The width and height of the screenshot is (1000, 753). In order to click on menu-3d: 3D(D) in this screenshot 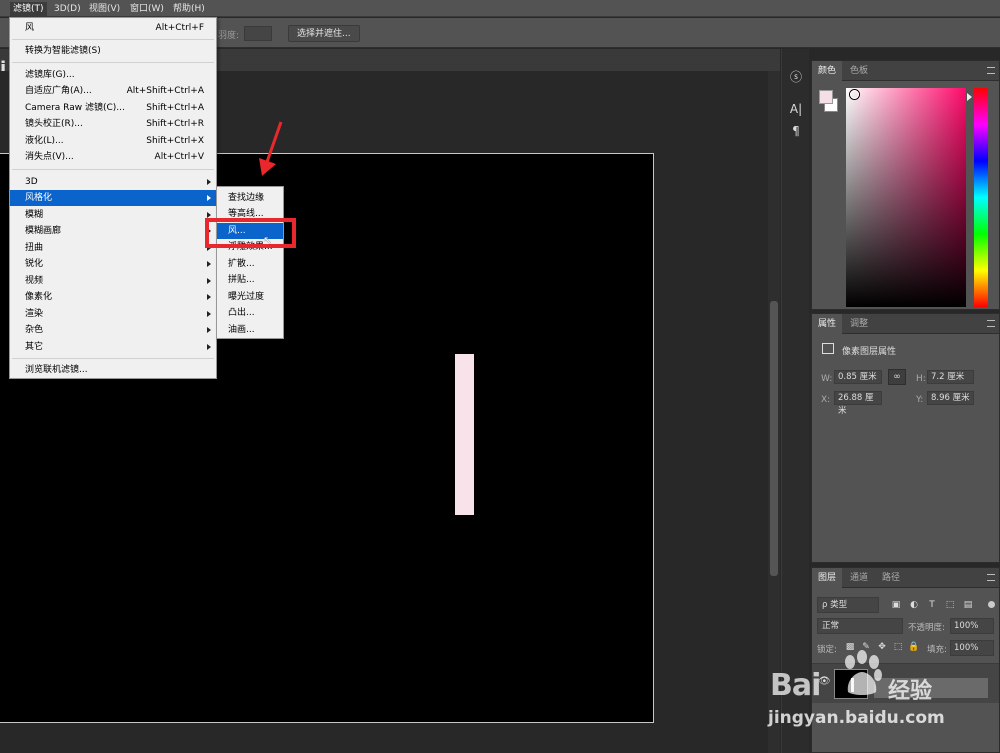, I will do `click(67, 9)`.